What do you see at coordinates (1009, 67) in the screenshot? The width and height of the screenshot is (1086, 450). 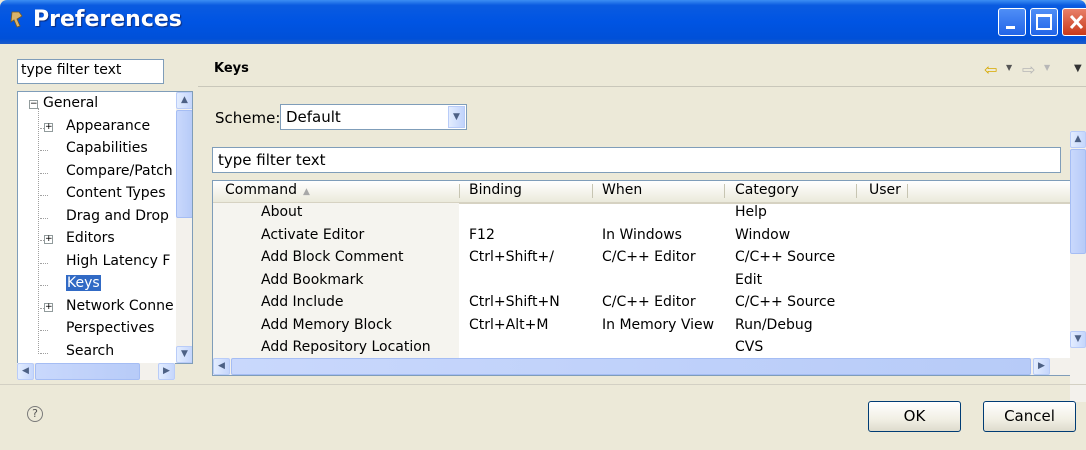 I see `back-dropdown-icon: ▼` at bounding box center [1009, 67].